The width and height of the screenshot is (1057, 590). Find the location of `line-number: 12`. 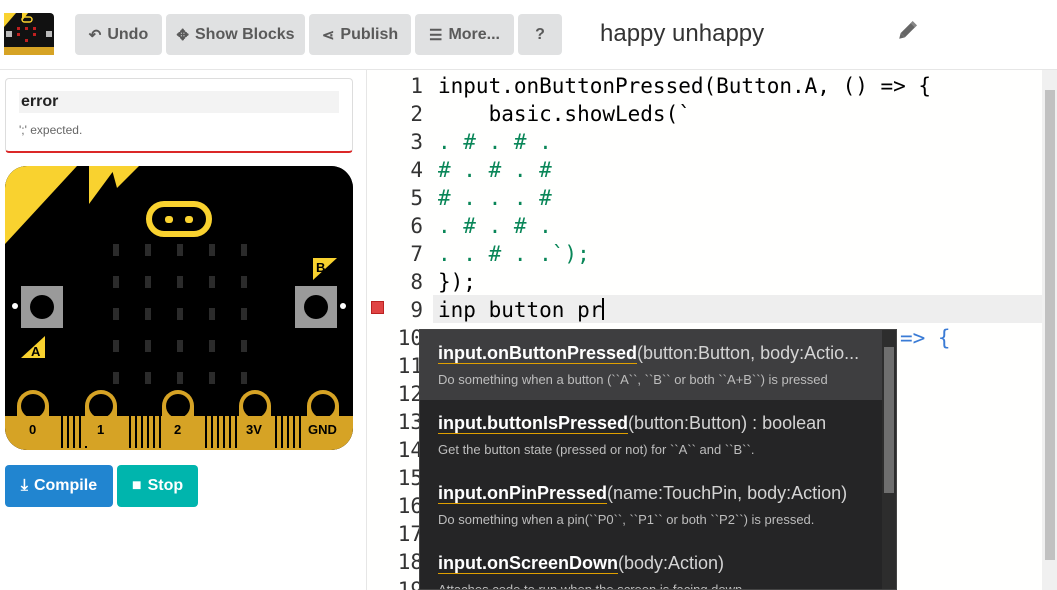

line-number: 12 is located at coordinates (410, 394).